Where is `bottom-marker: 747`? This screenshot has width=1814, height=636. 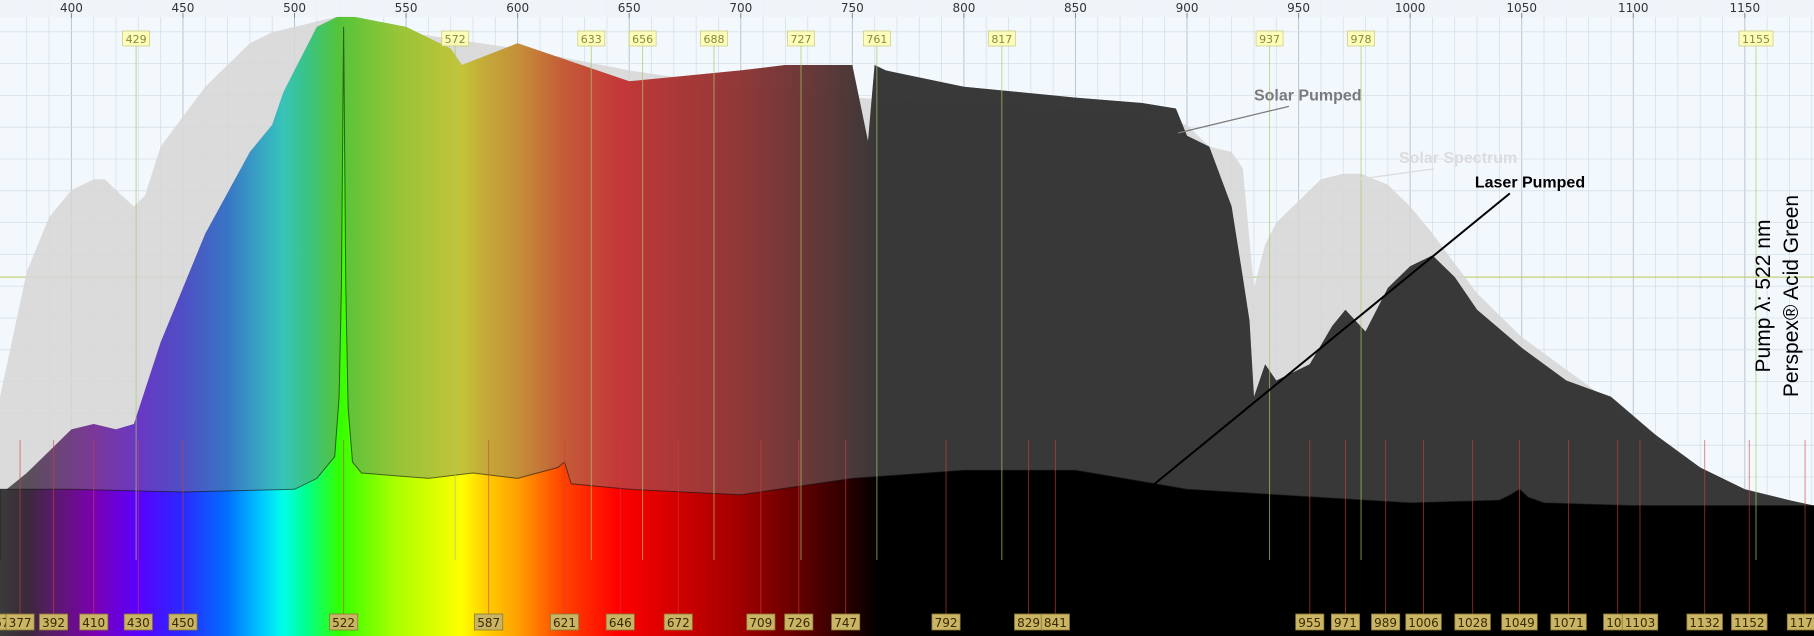 bottom-marker: 747 is located at coordinates (846, 622).